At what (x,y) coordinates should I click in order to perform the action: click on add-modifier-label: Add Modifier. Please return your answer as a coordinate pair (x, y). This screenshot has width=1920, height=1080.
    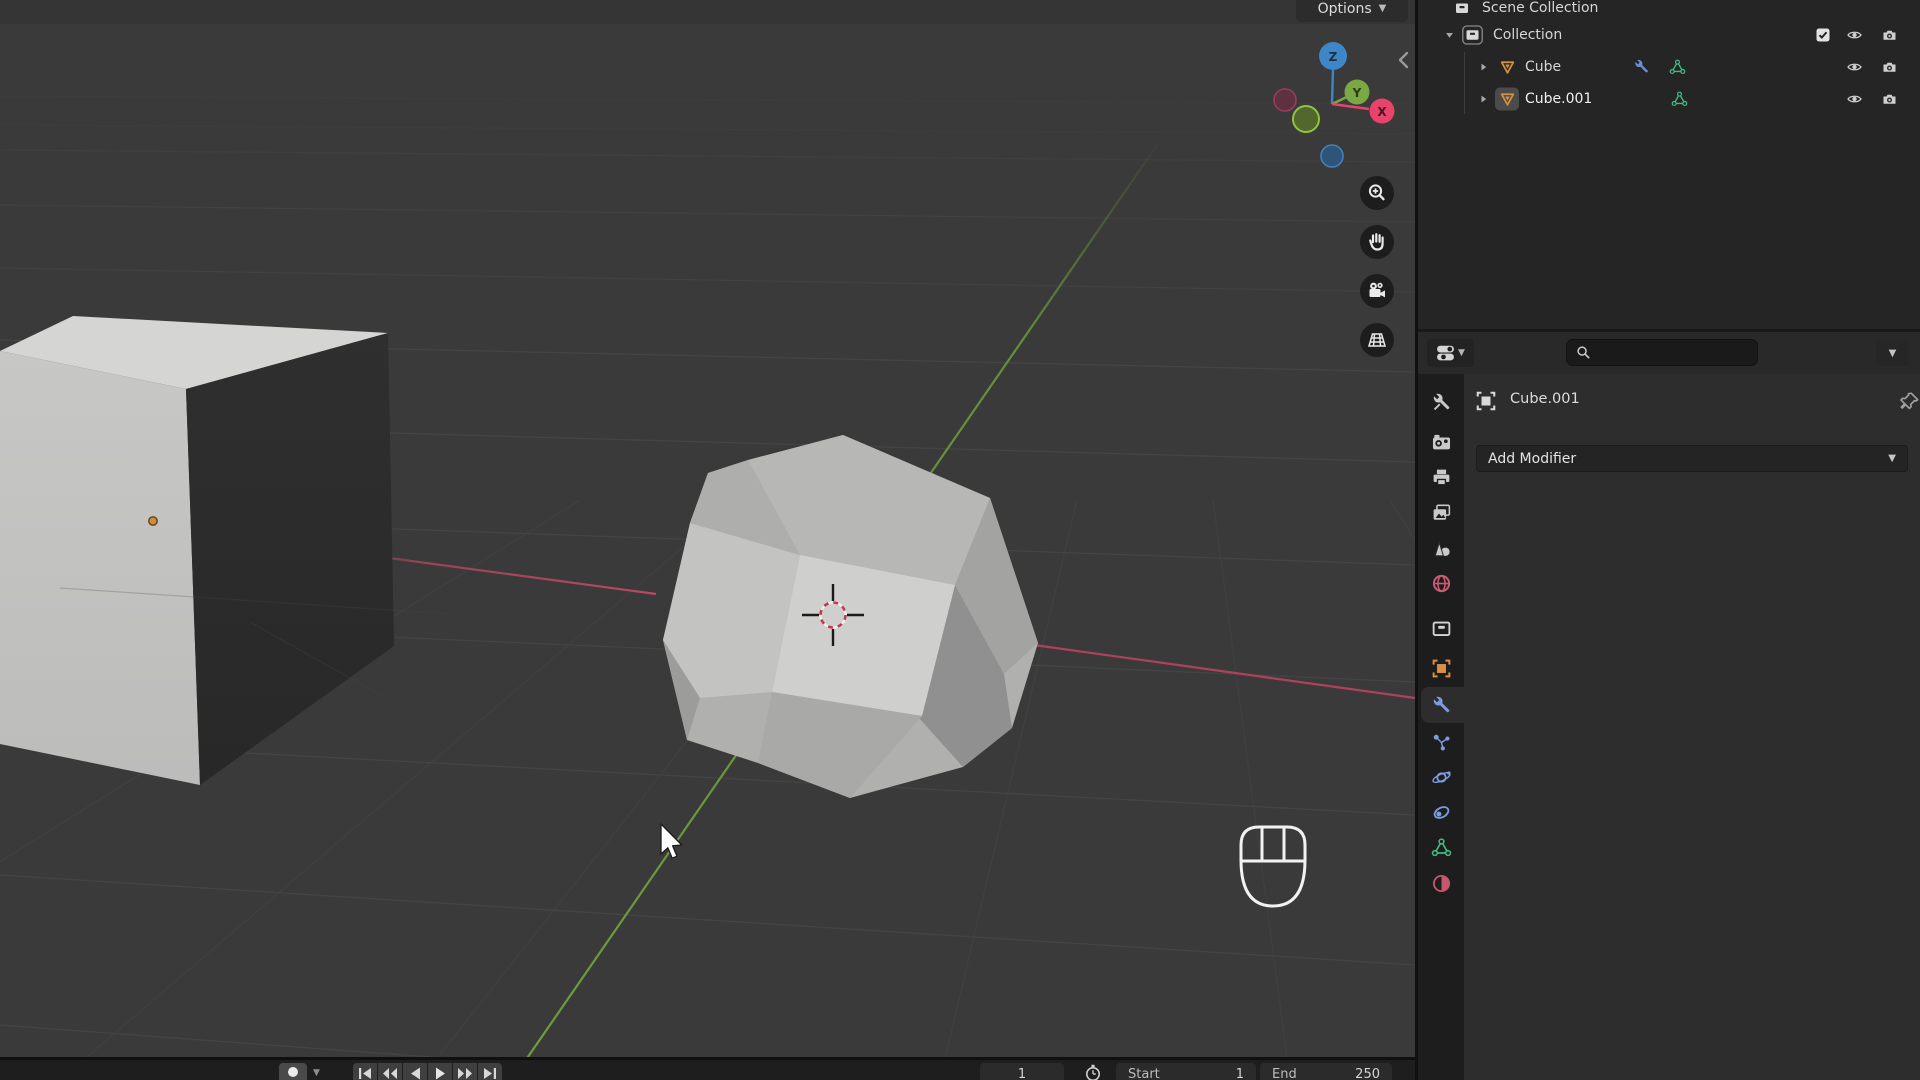
    Looking at the image, I should click on (1532, 458).